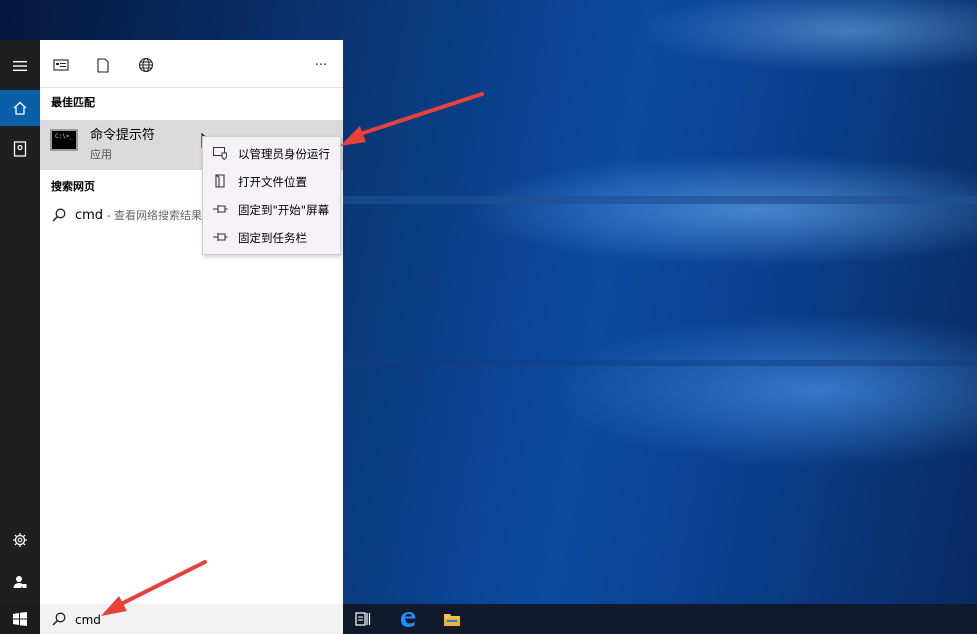 This screenshot has width=977, height=634. I want to click on hamburger-icon, so click(20, 66).